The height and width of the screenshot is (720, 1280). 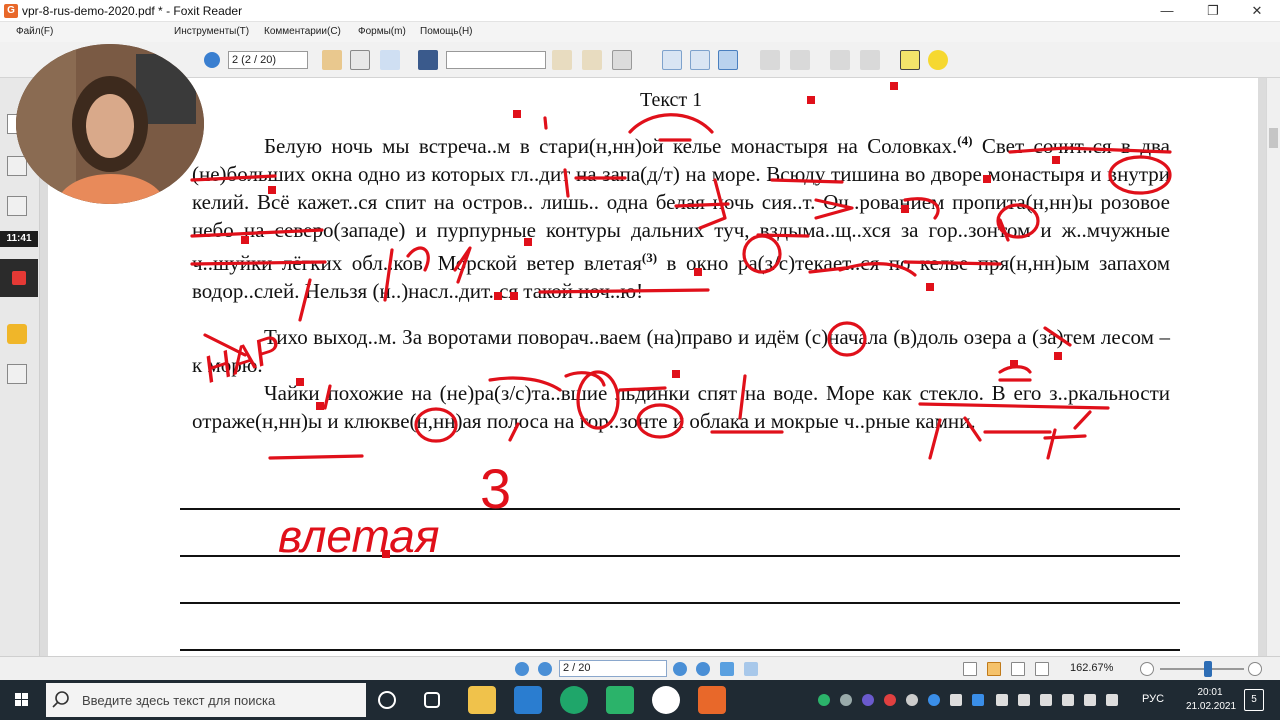 I want to click on network-icon, so click(x=1024, y=700).